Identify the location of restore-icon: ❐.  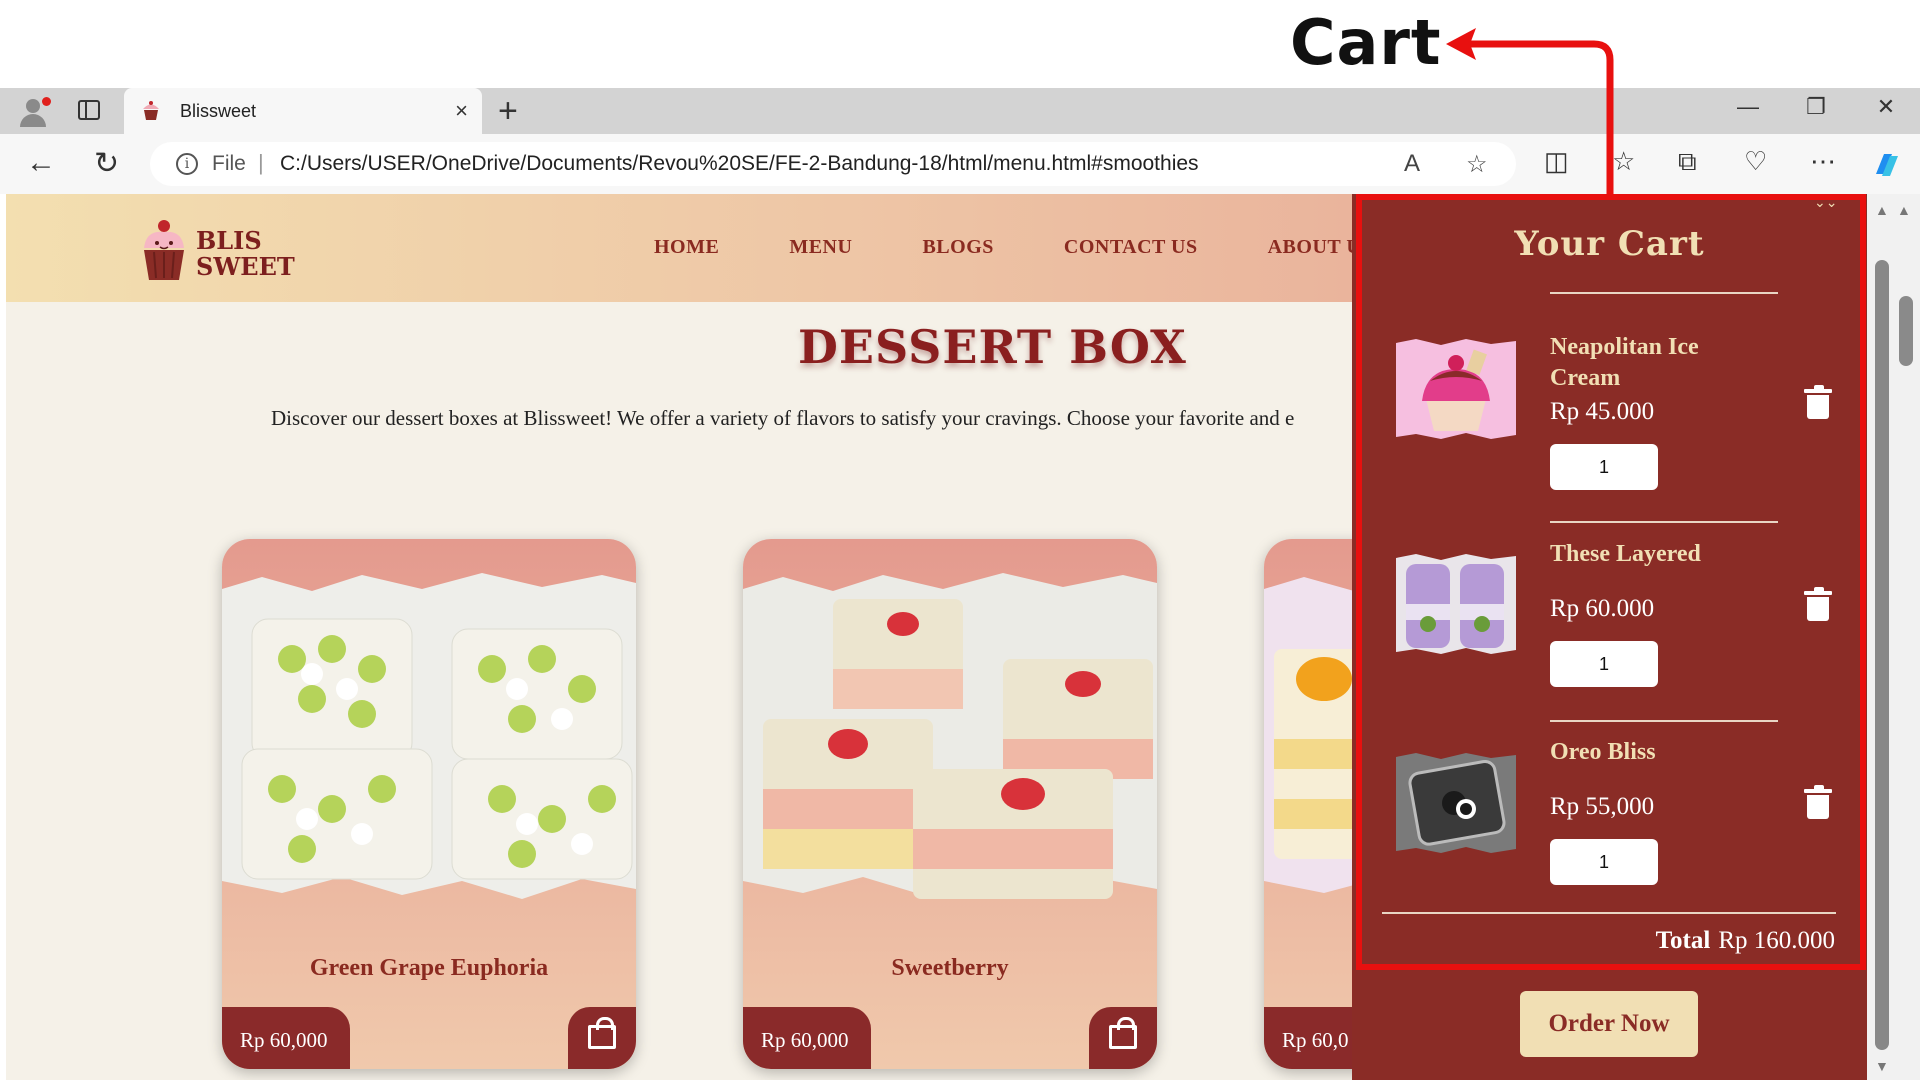
(1816, 107).